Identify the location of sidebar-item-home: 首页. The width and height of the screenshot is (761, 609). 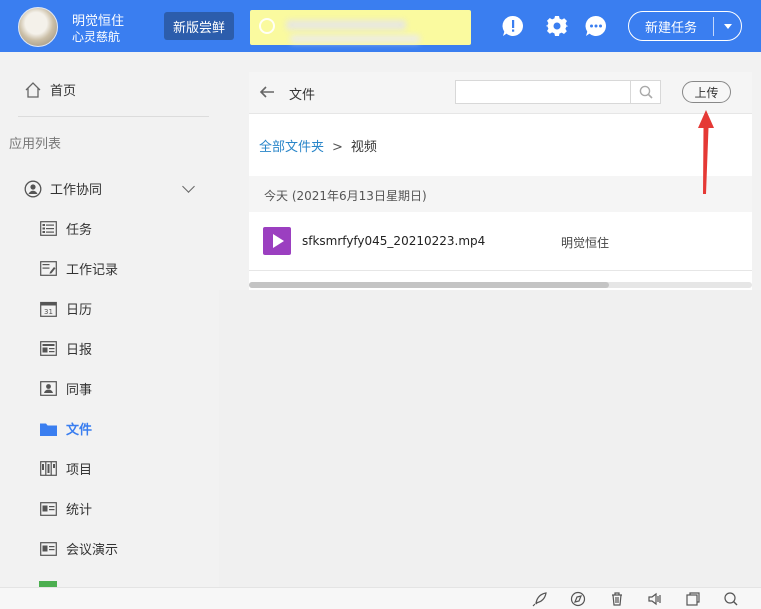
(50, 89).